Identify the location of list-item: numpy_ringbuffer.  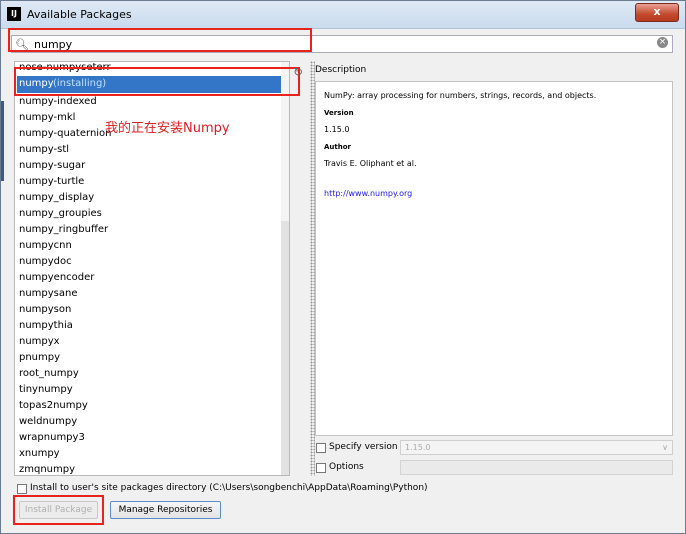
(63, 230).